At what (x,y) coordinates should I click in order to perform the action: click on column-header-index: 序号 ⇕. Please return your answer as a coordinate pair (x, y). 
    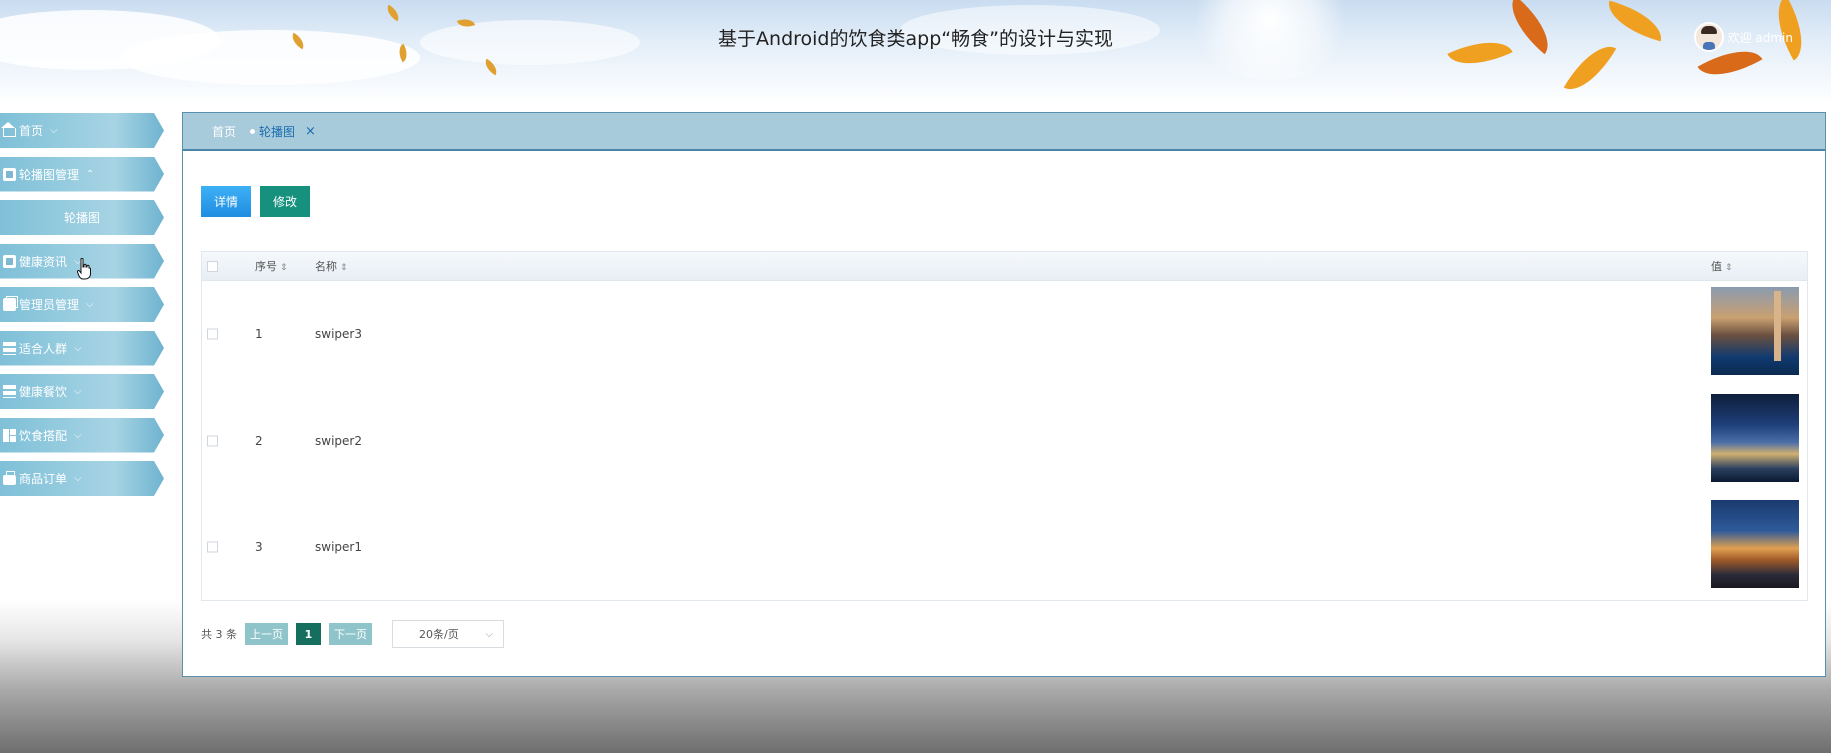
    Looking at the image, I should click on (271, 266).